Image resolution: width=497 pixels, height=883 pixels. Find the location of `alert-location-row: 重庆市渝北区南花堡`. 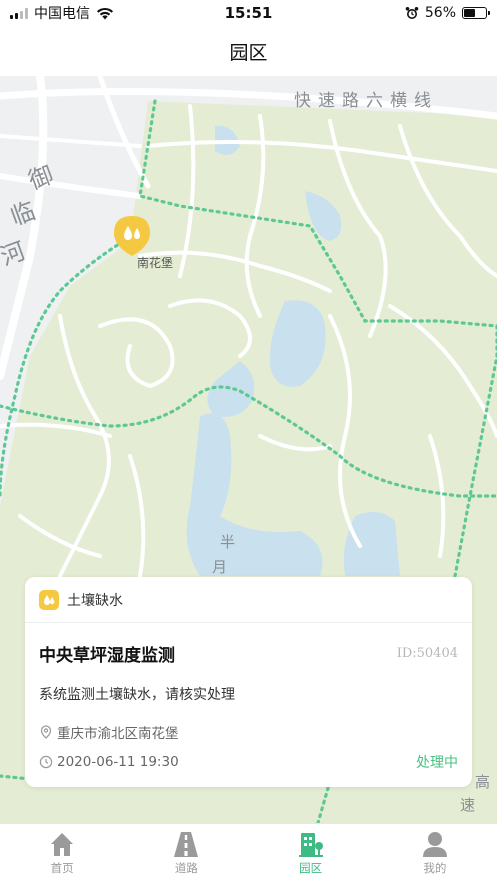

alert-location-row: 重庆市渝北区南花堡 is located at coordinates (248, 732).